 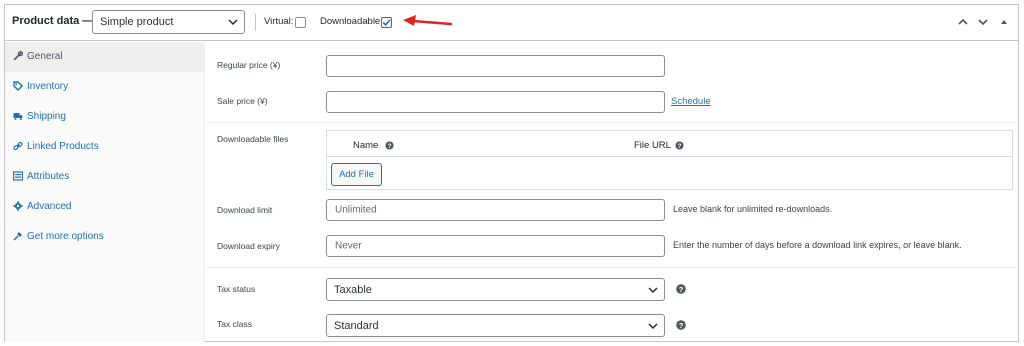 What do you see at coordinates (691, 101) in the screenshot?
I see `schedule-link: Schedule` at bounding box center [691, 101].